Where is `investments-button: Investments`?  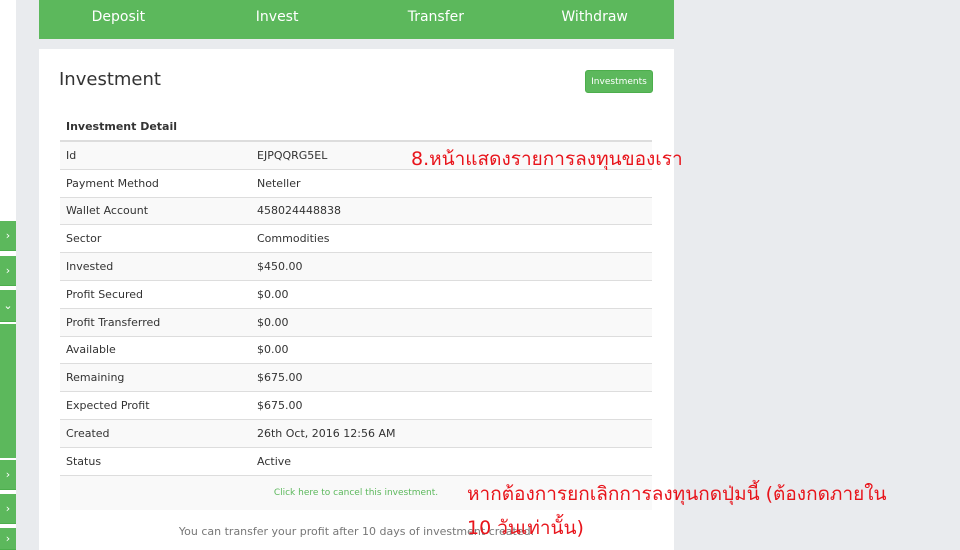 investments-button: Investments is located at coordinates (619, 81).